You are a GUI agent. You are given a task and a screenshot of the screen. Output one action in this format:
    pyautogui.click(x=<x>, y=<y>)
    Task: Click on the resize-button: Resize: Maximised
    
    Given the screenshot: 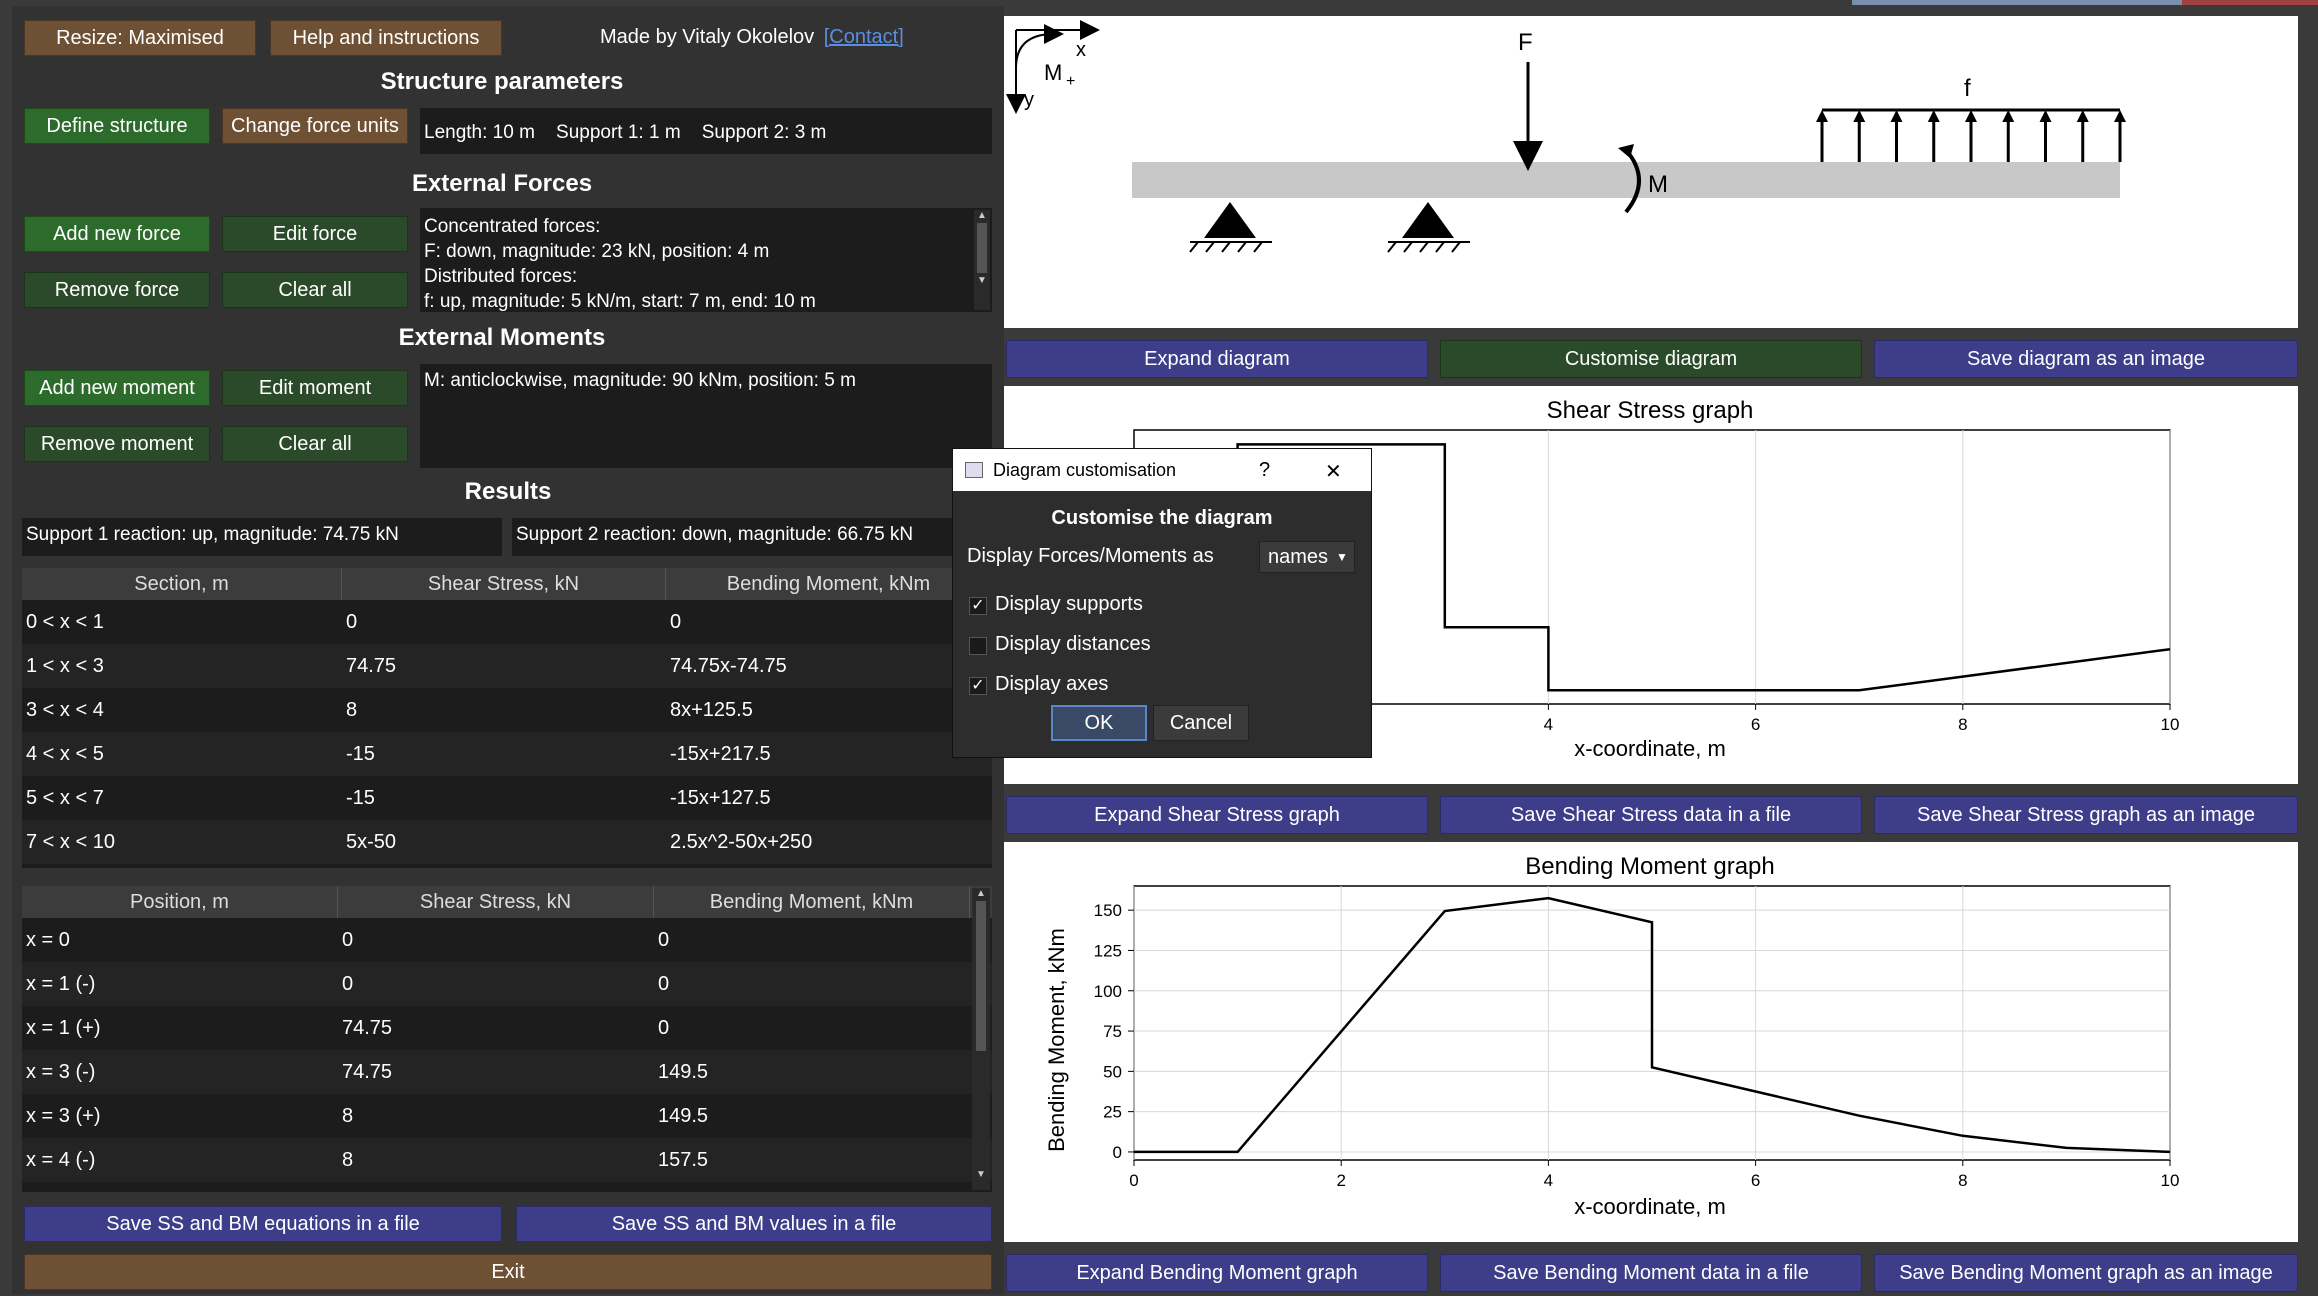 What is the action you would take?
    pyautogui.click(x=140, y=38)
    